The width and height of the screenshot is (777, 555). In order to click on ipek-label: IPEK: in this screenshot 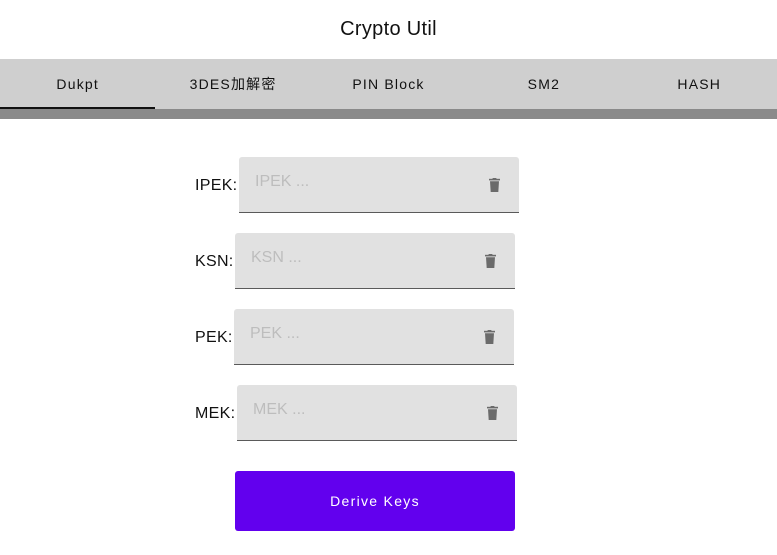, I will do `click(216, 185)`.